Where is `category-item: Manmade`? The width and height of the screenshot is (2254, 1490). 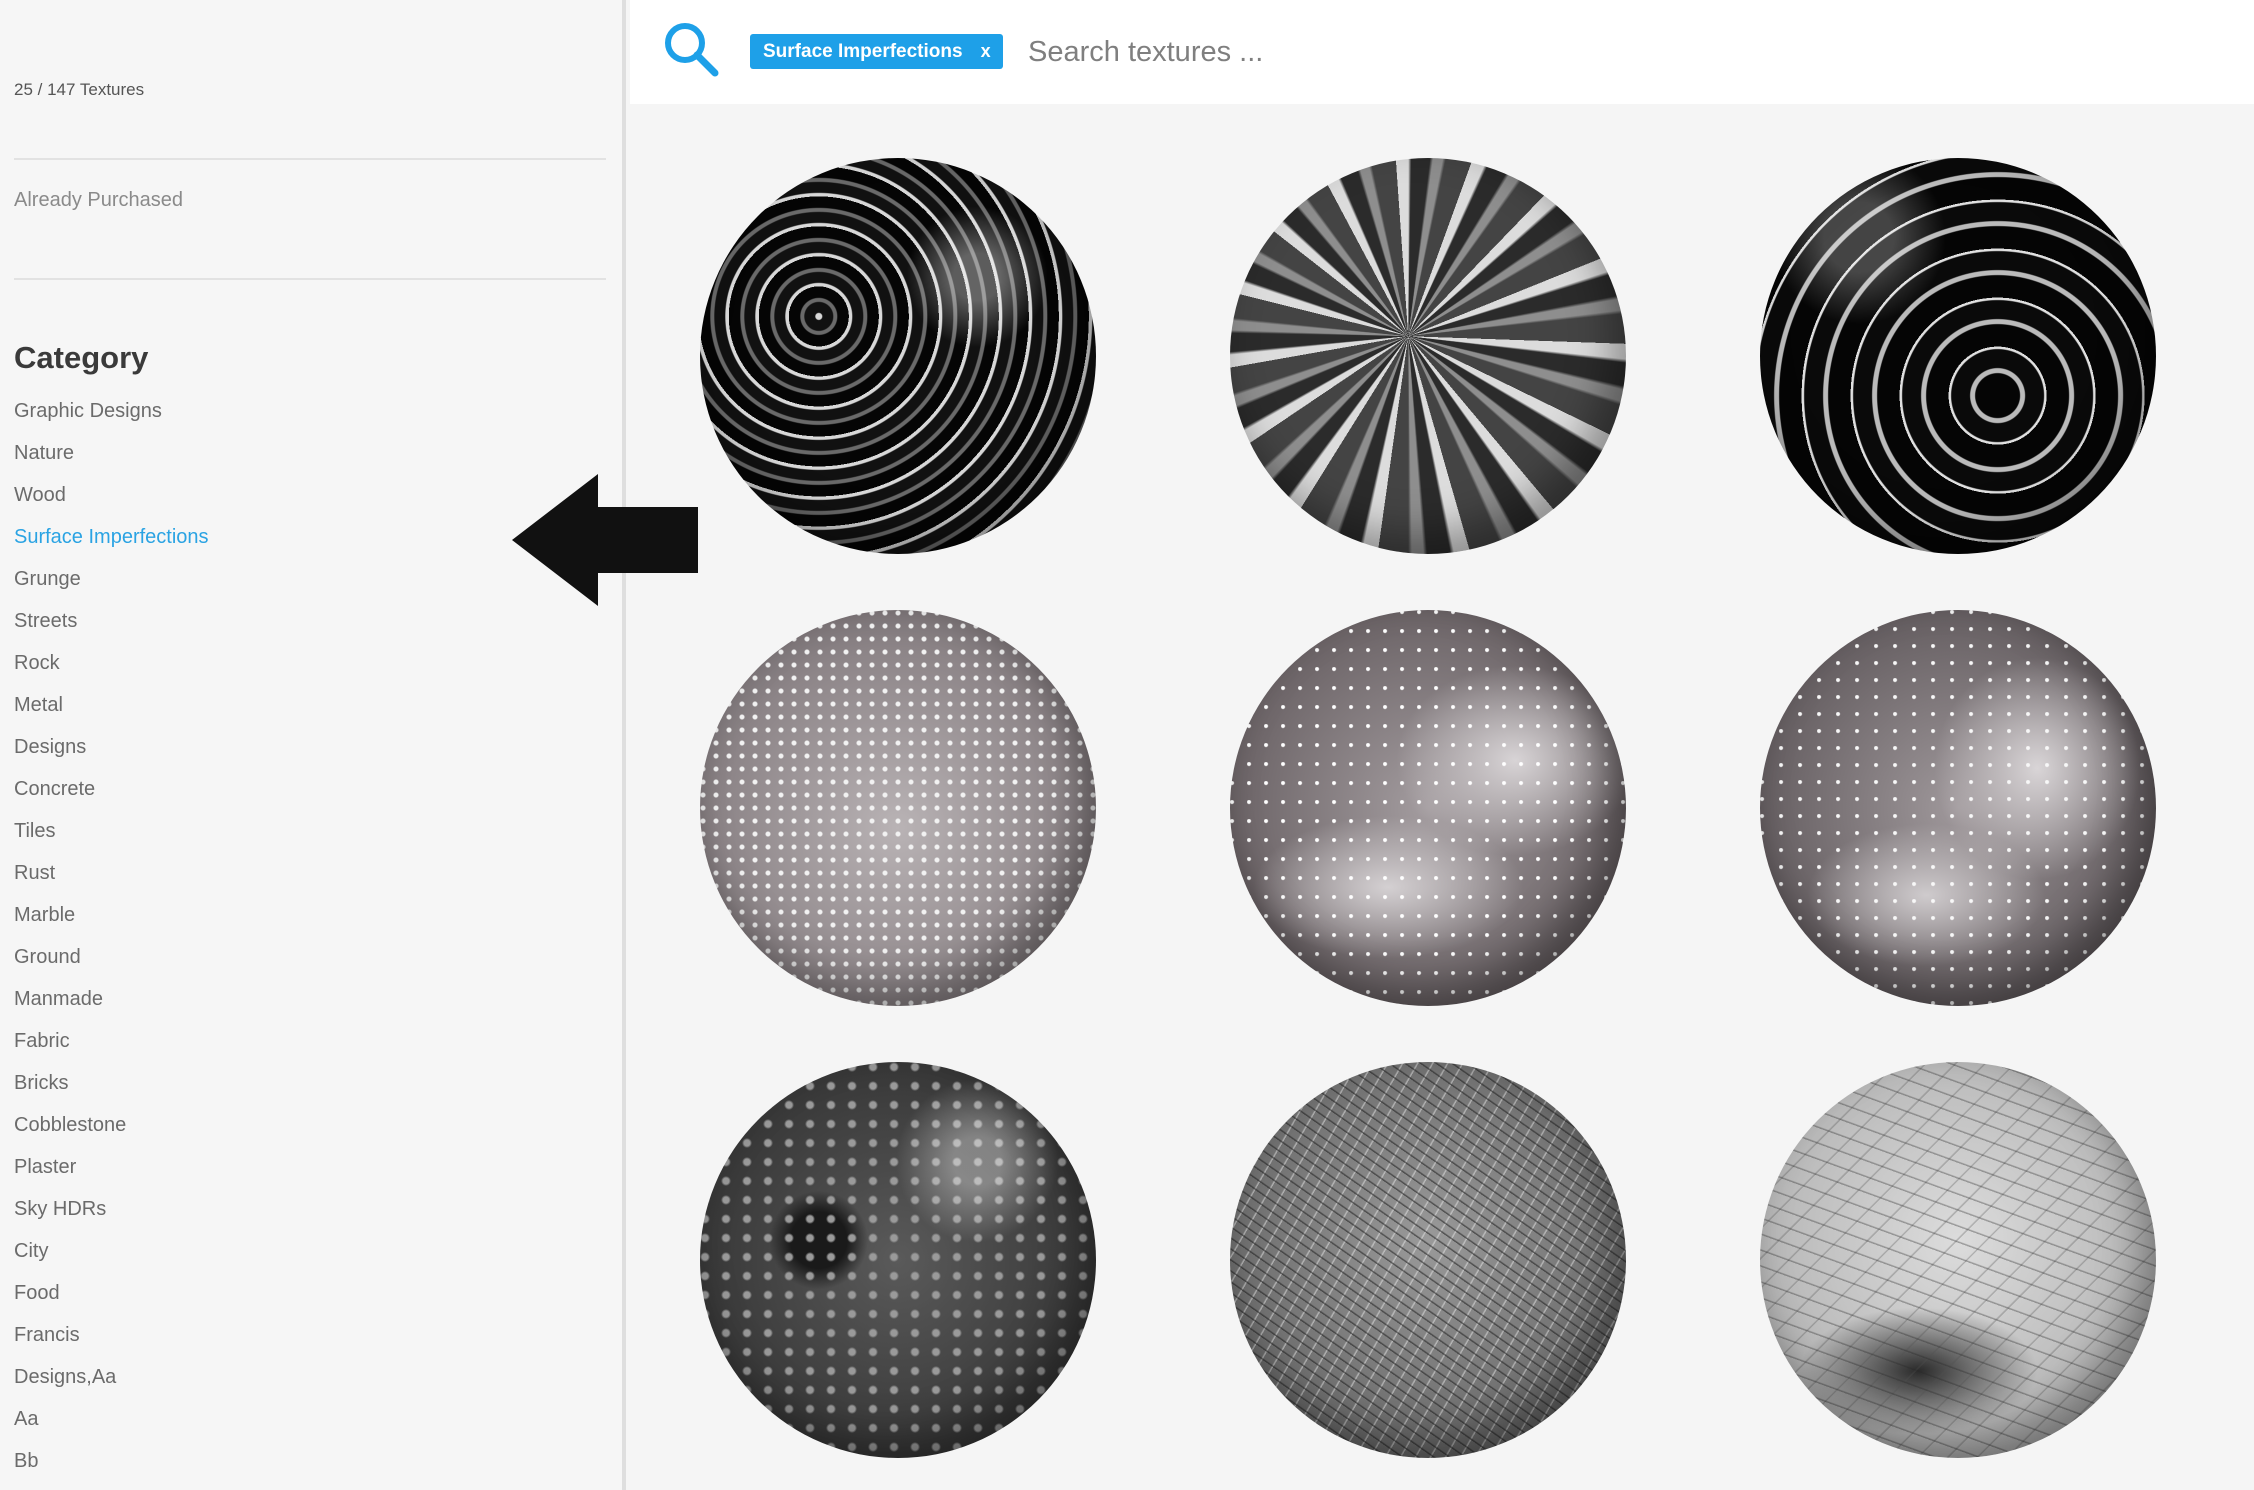
category-item: Manmade is located at coordinates (111, 1006).